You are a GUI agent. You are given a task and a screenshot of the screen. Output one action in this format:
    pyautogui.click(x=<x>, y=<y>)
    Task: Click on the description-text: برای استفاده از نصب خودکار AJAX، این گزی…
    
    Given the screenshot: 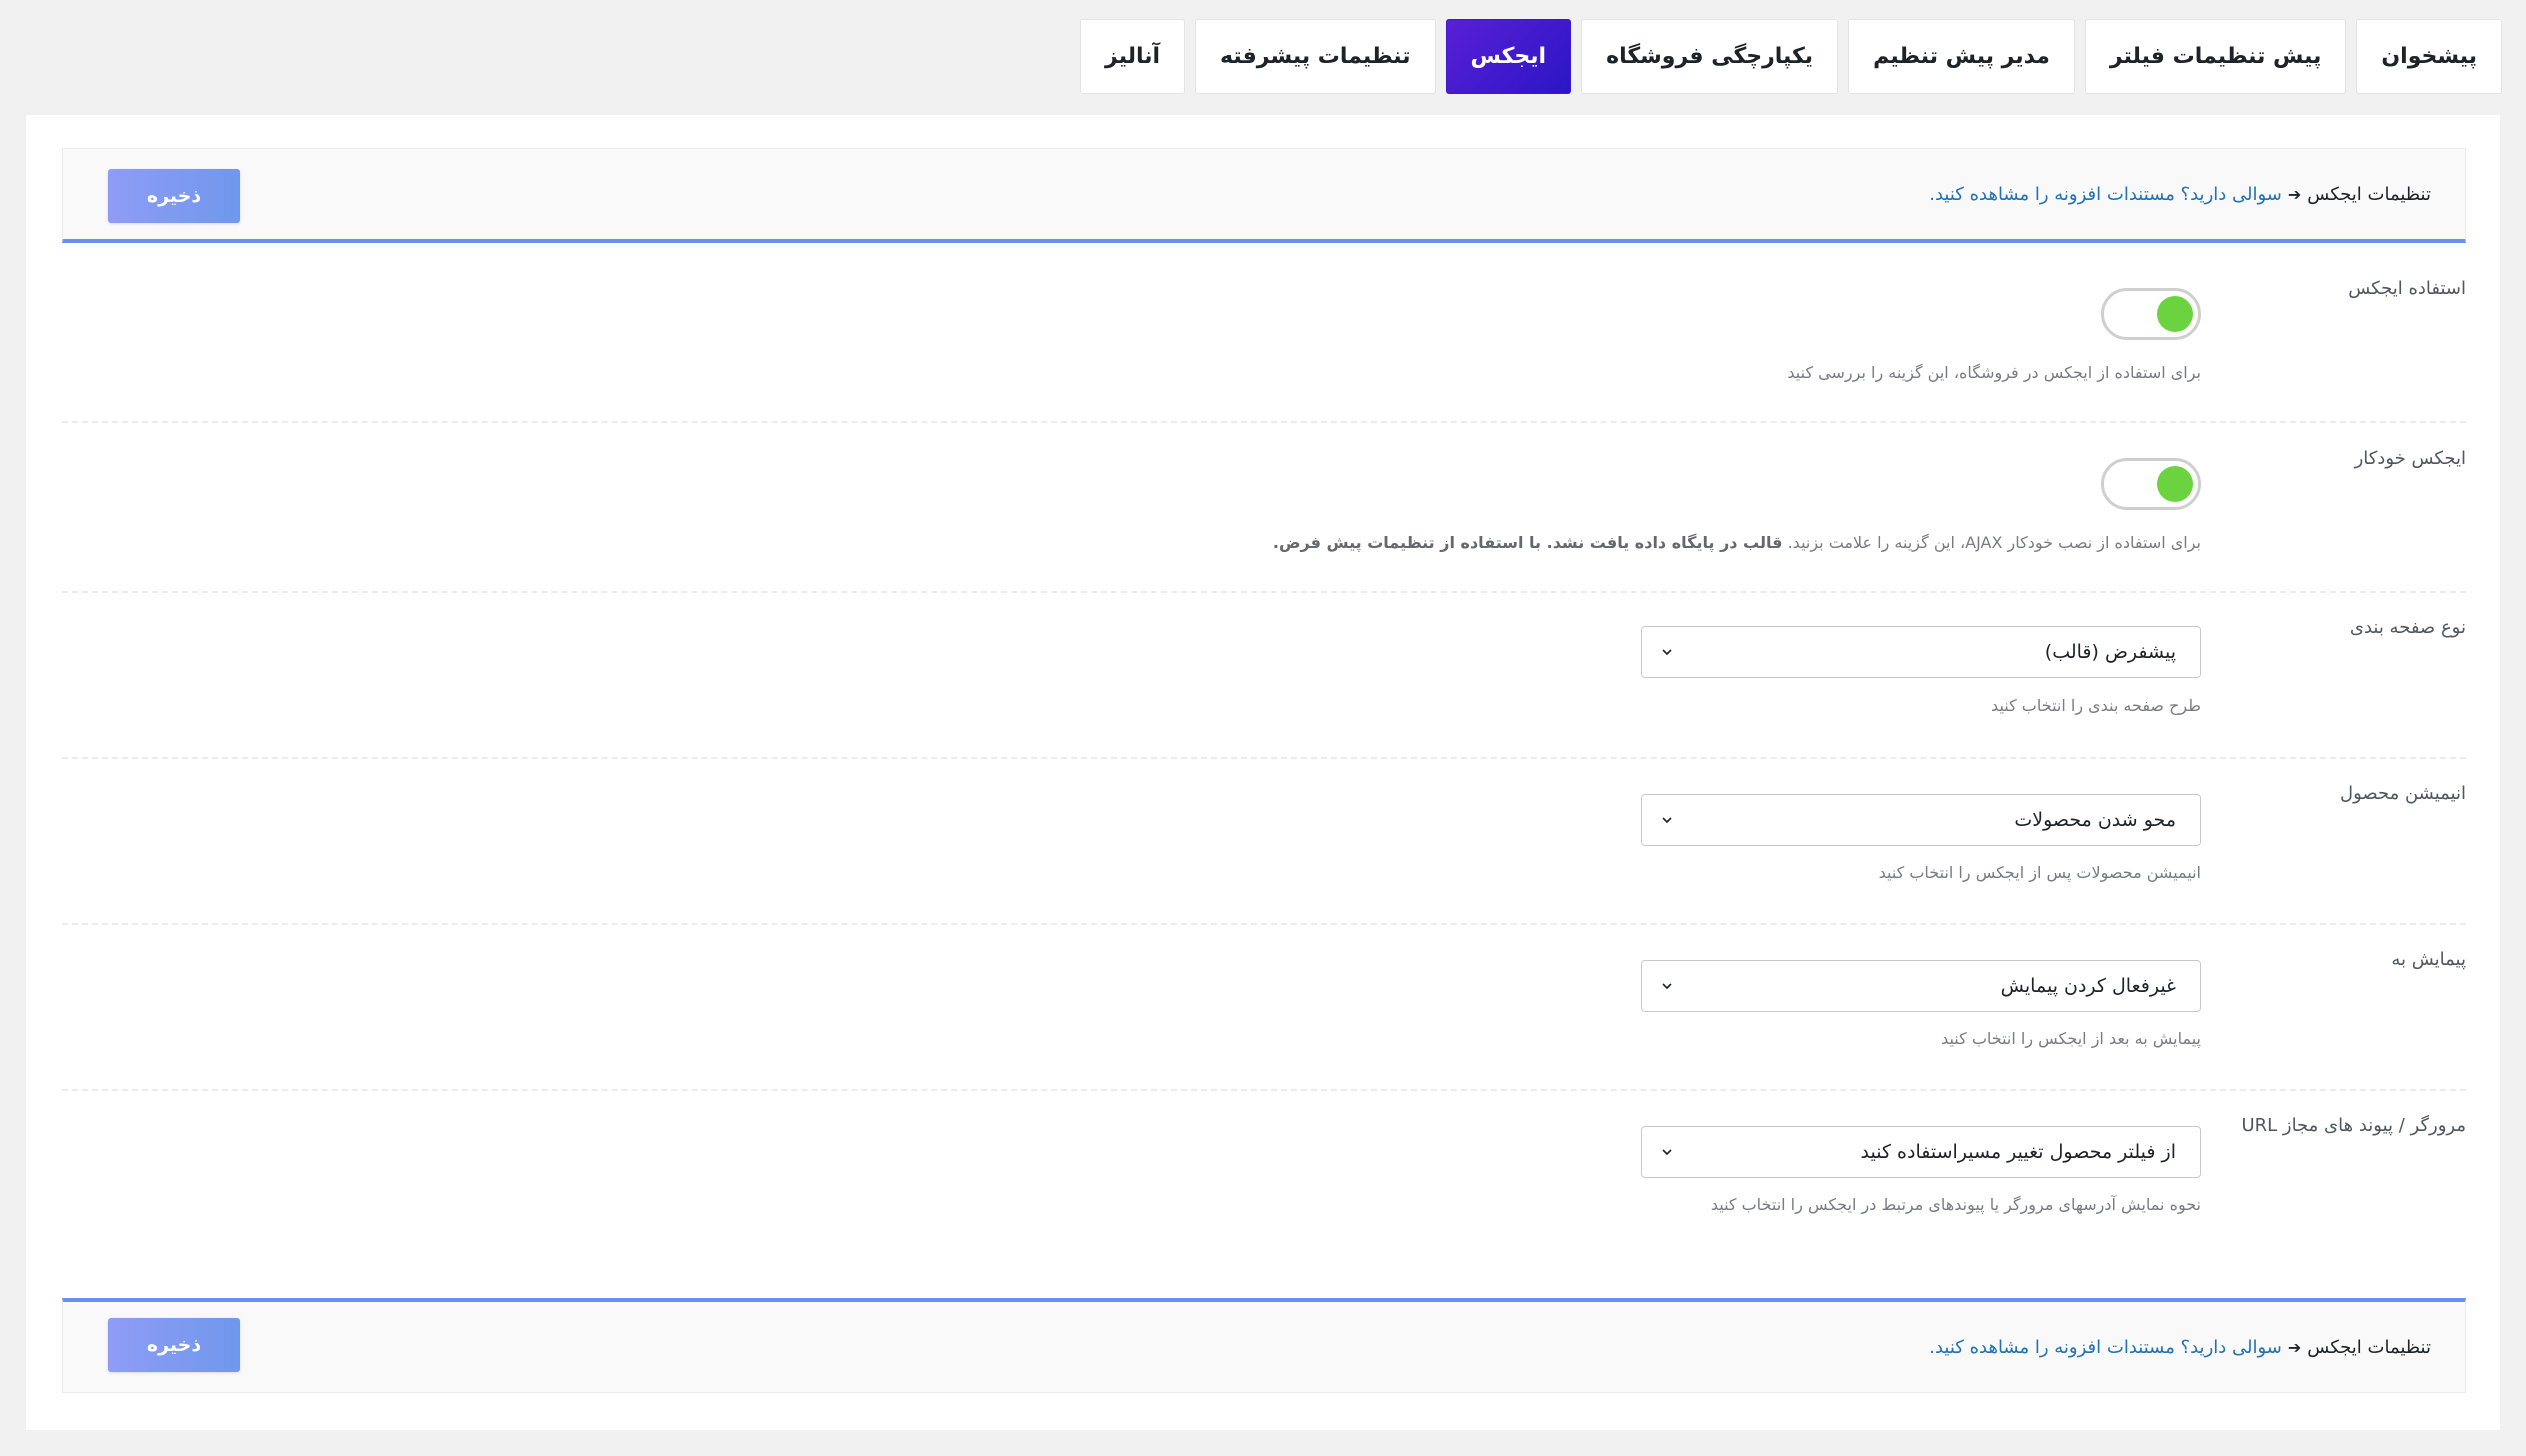 What is the action you would take?
    pyautogui.click(x=1994, y=542)
    